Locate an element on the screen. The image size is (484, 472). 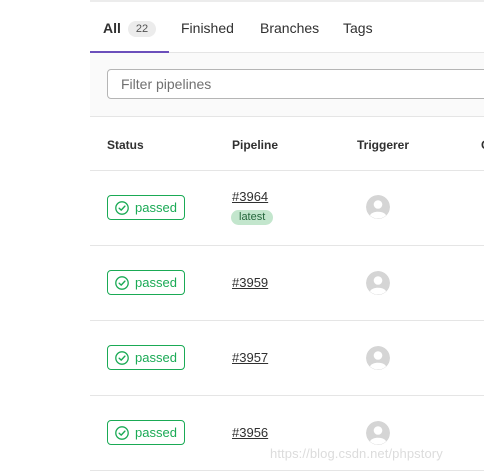
pipeline-link: #3956 is located at coordinates (250, 432).